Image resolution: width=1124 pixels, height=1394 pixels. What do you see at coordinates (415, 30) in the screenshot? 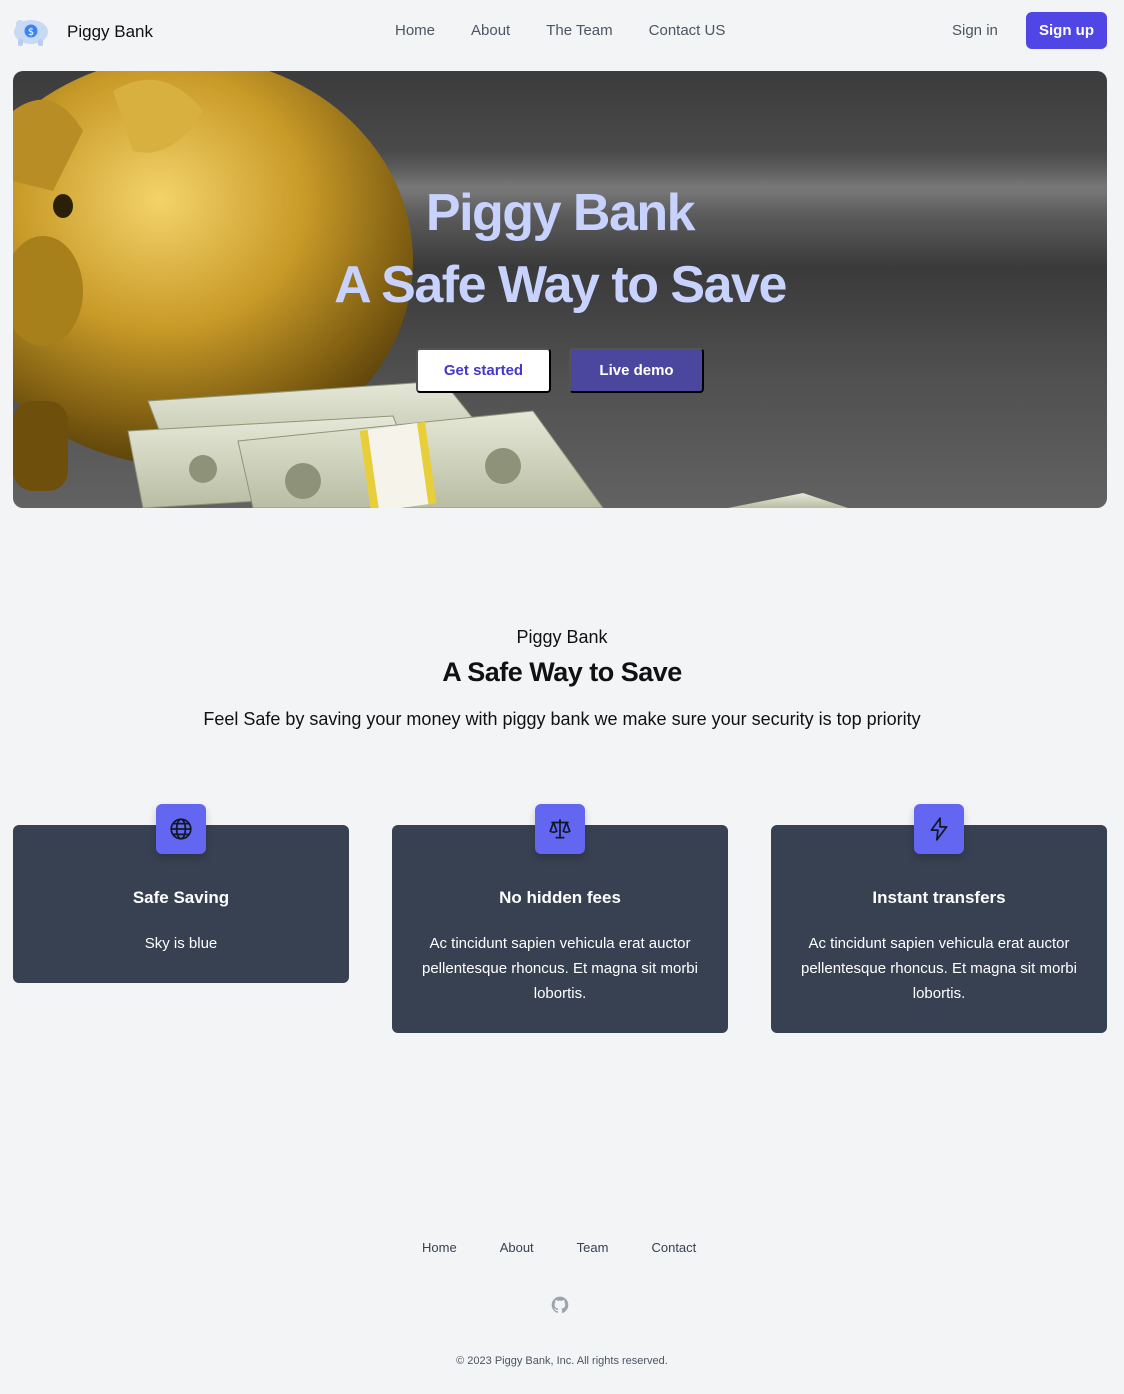
I see `nav-link-home: Home` at bounding box center [415, 30].